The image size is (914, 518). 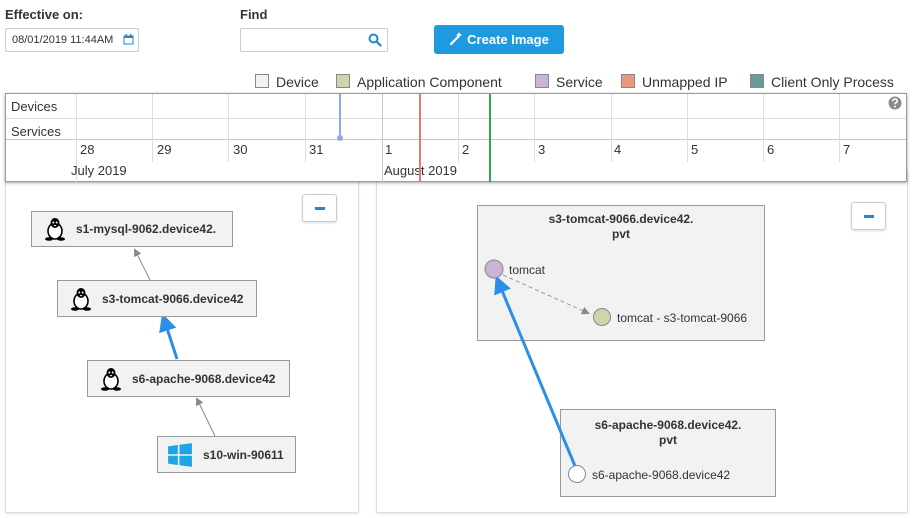 I want to click on timeline-axis-divider, so click(x=456, y=139).